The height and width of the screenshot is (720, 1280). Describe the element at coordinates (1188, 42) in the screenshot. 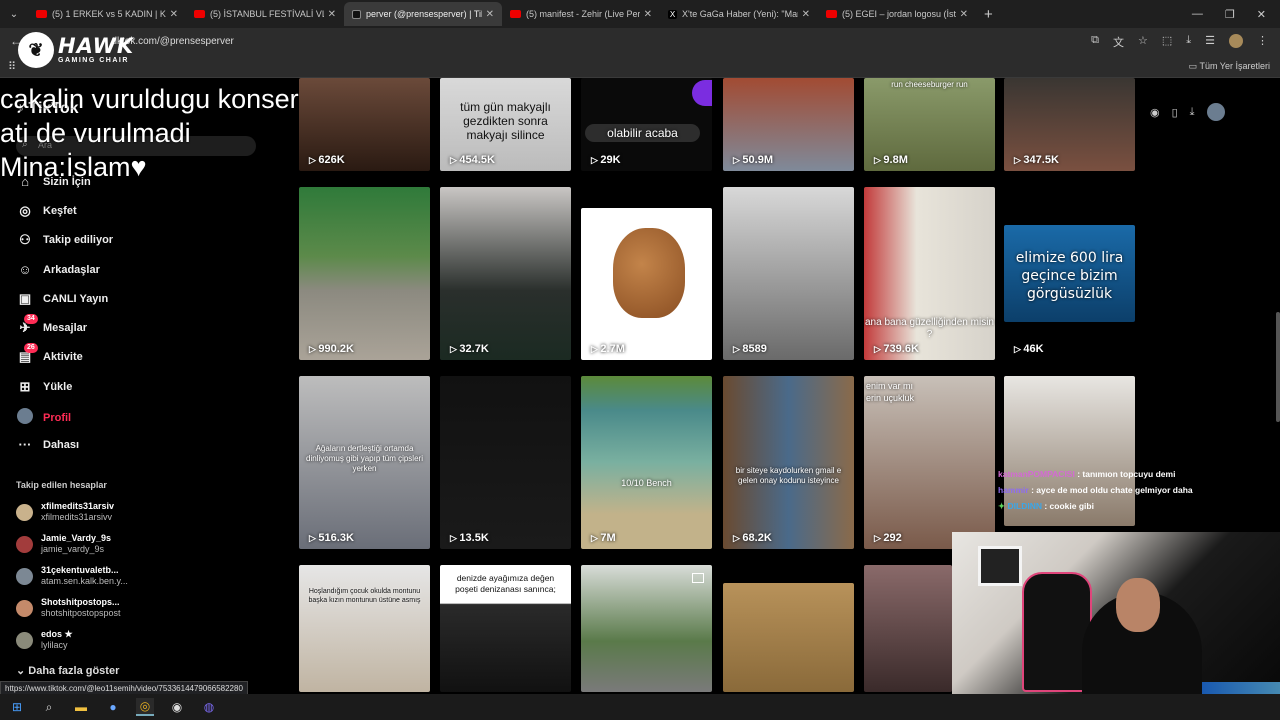

I see `download-icon: ⤓` at that location.